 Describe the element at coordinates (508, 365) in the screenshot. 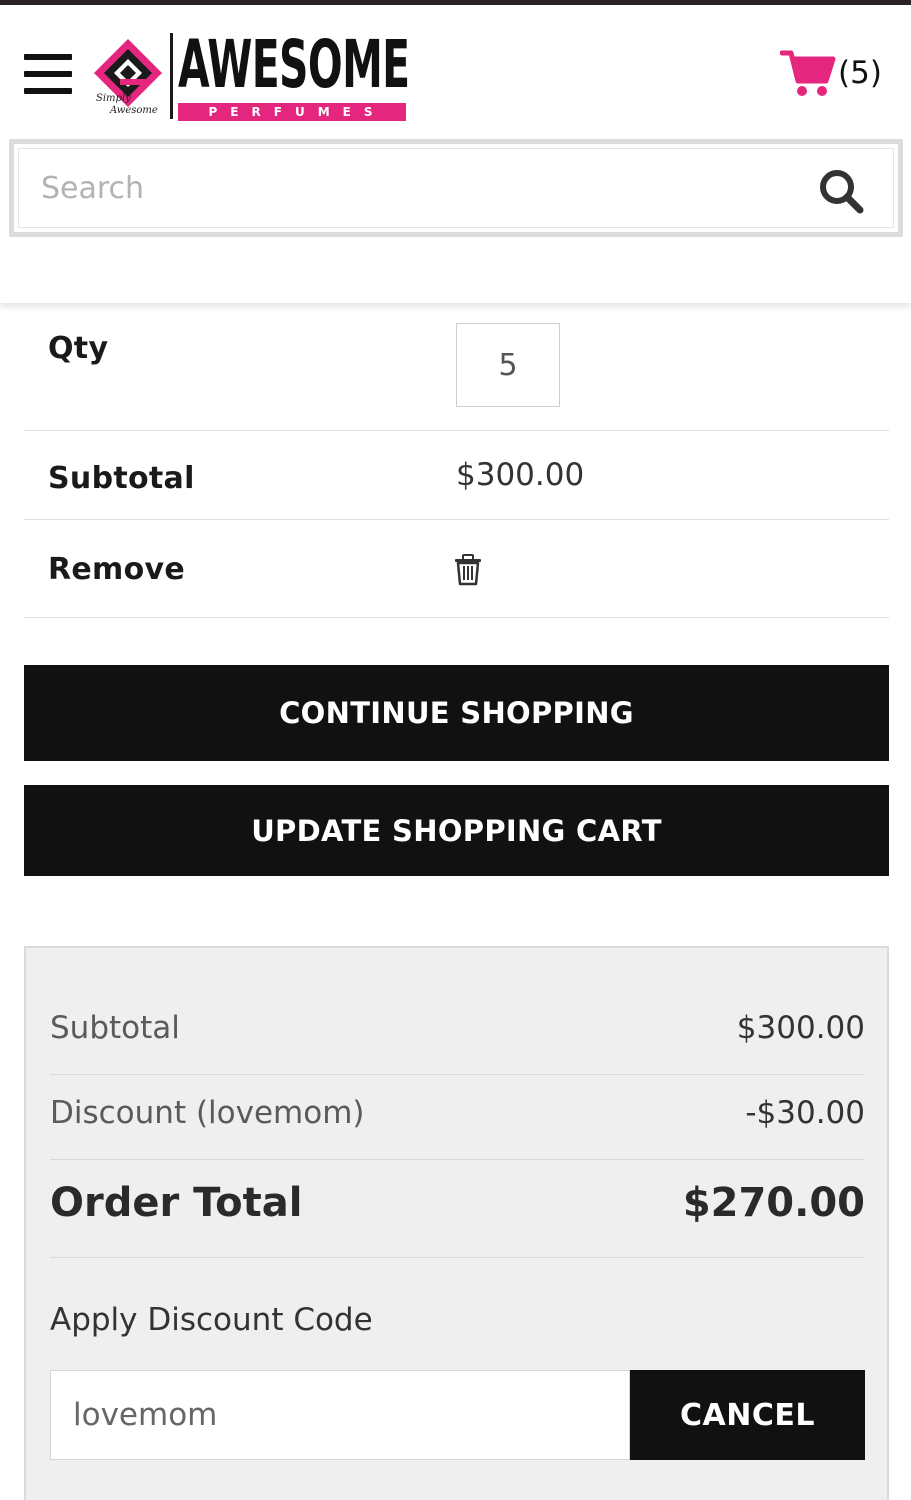

I see `qty-input` at that location.